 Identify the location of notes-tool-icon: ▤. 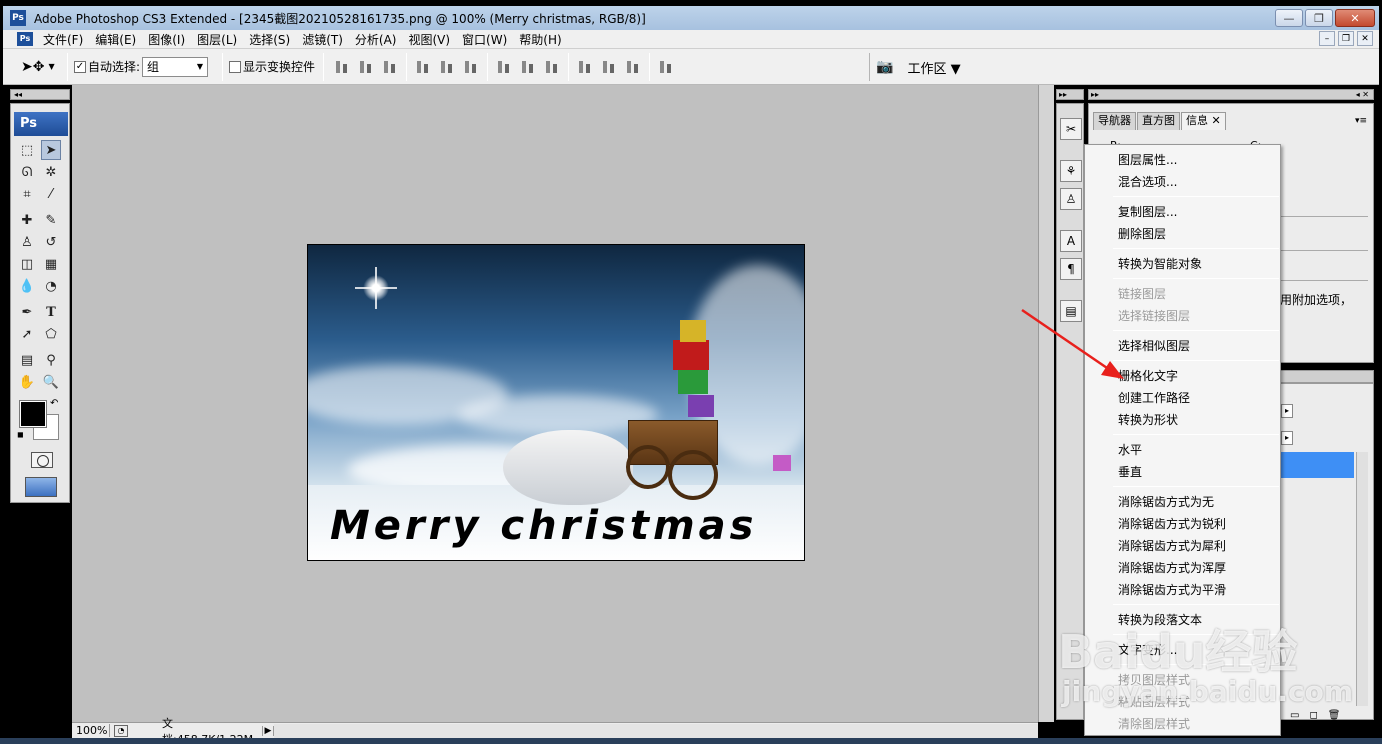
(27, 360).